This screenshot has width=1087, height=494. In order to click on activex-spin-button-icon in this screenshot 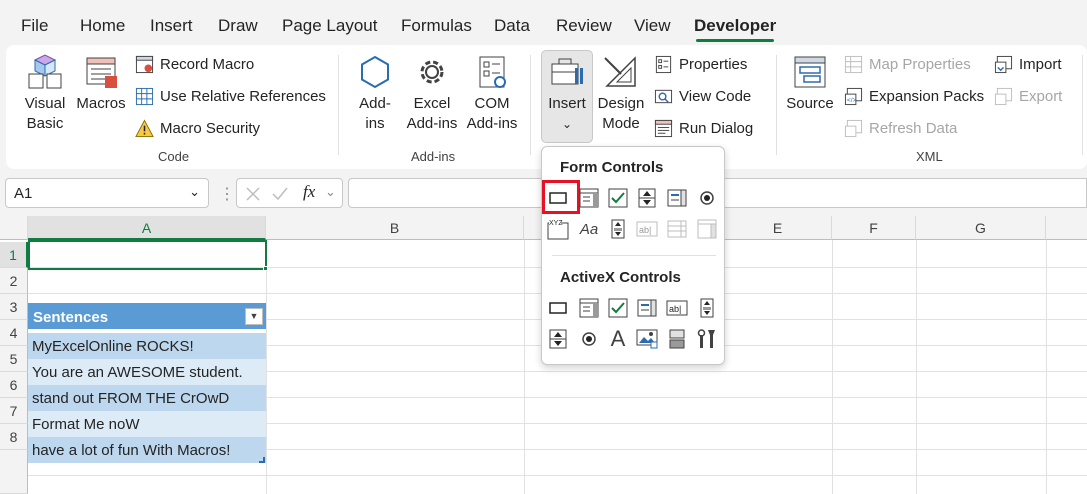, I will do `click(558, 339)`.